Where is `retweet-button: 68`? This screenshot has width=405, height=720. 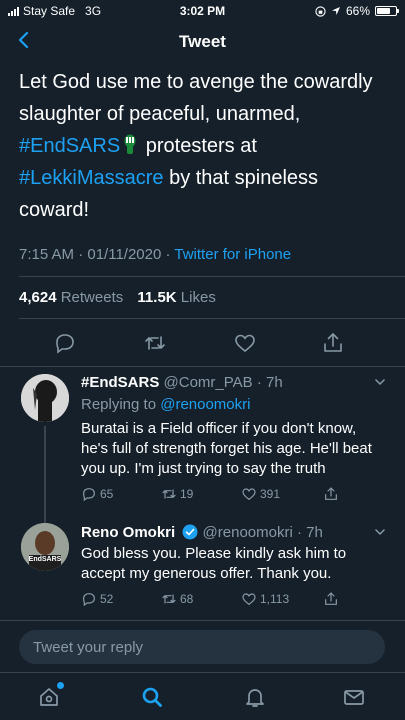 retweet-button: 68 is located at coordinates (177, 599).